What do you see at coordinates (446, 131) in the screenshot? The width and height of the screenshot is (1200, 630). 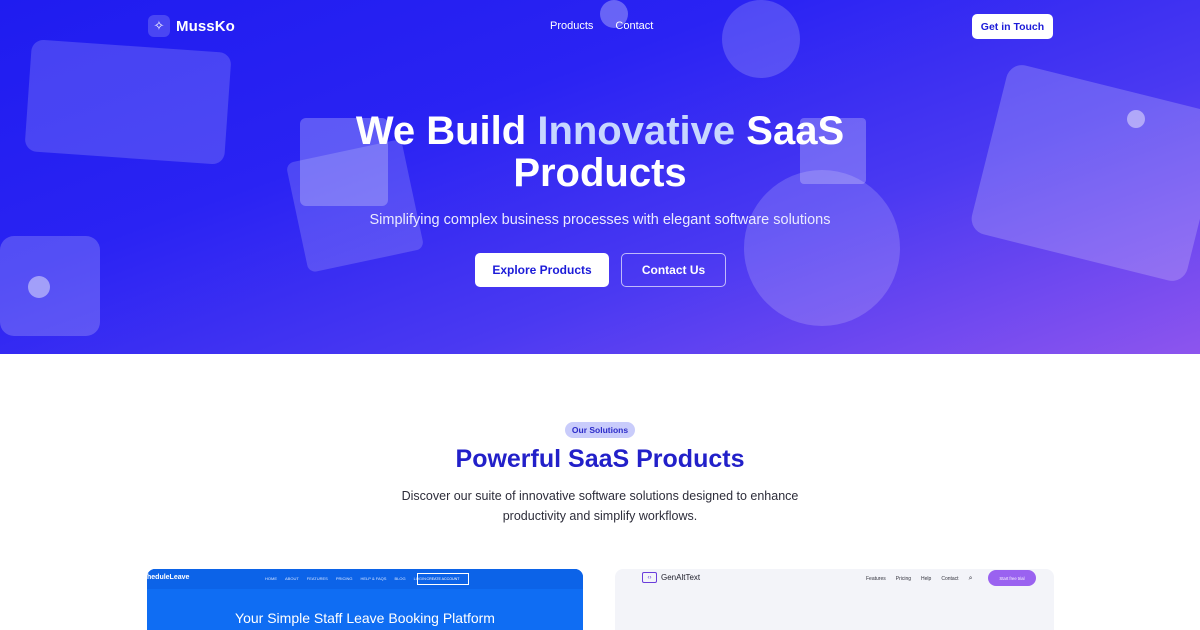 I see `hero-title-part1: We Build` at bounding box center [446, 131].